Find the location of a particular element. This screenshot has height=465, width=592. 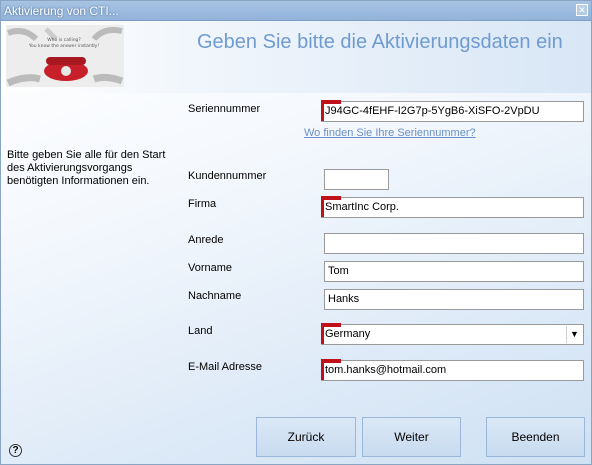

serial-input: J94GC-4fEHF-I2G7p-5YgB6-XiSFO-2VpDU is located at coordinates (452, 111).